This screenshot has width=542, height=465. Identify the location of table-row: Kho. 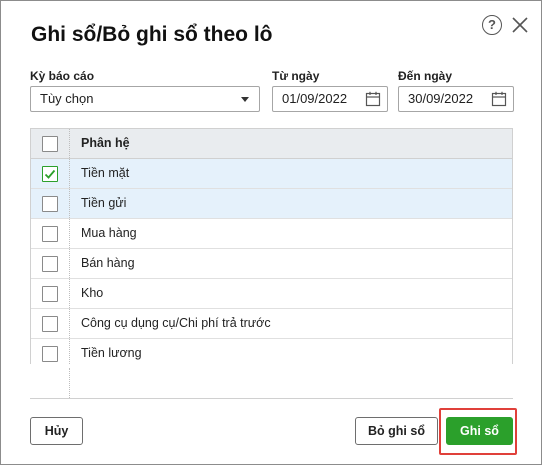
(271, 294).